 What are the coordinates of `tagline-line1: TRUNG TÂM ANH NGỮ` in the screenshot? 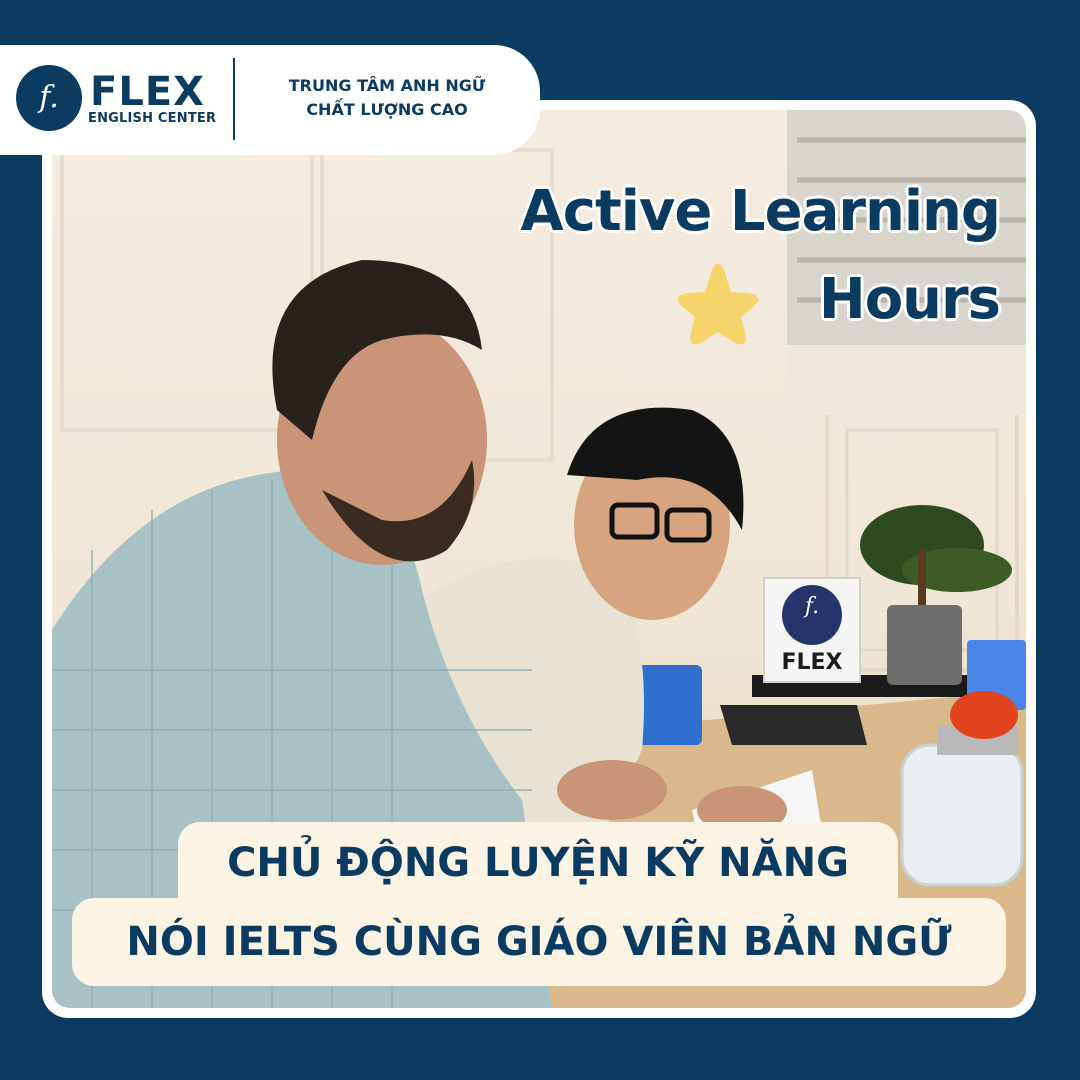 It's located at (387, 85).